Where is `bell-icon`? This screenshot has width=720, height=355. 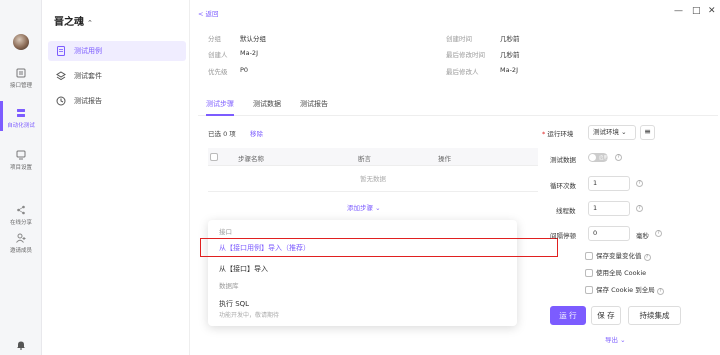 bell-icon is located at coordinates (21, 345).